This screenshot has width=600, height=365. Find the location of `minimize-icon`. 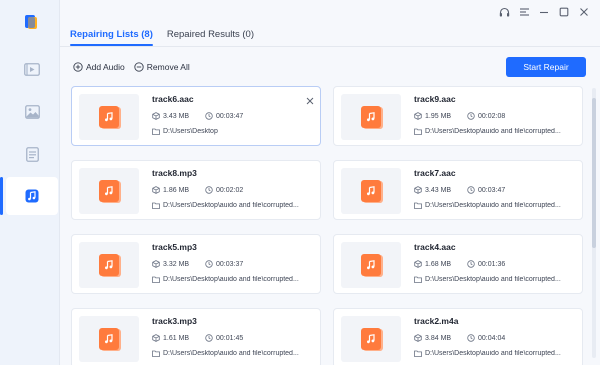

minimize-icon is located at coordinates (544, 12).